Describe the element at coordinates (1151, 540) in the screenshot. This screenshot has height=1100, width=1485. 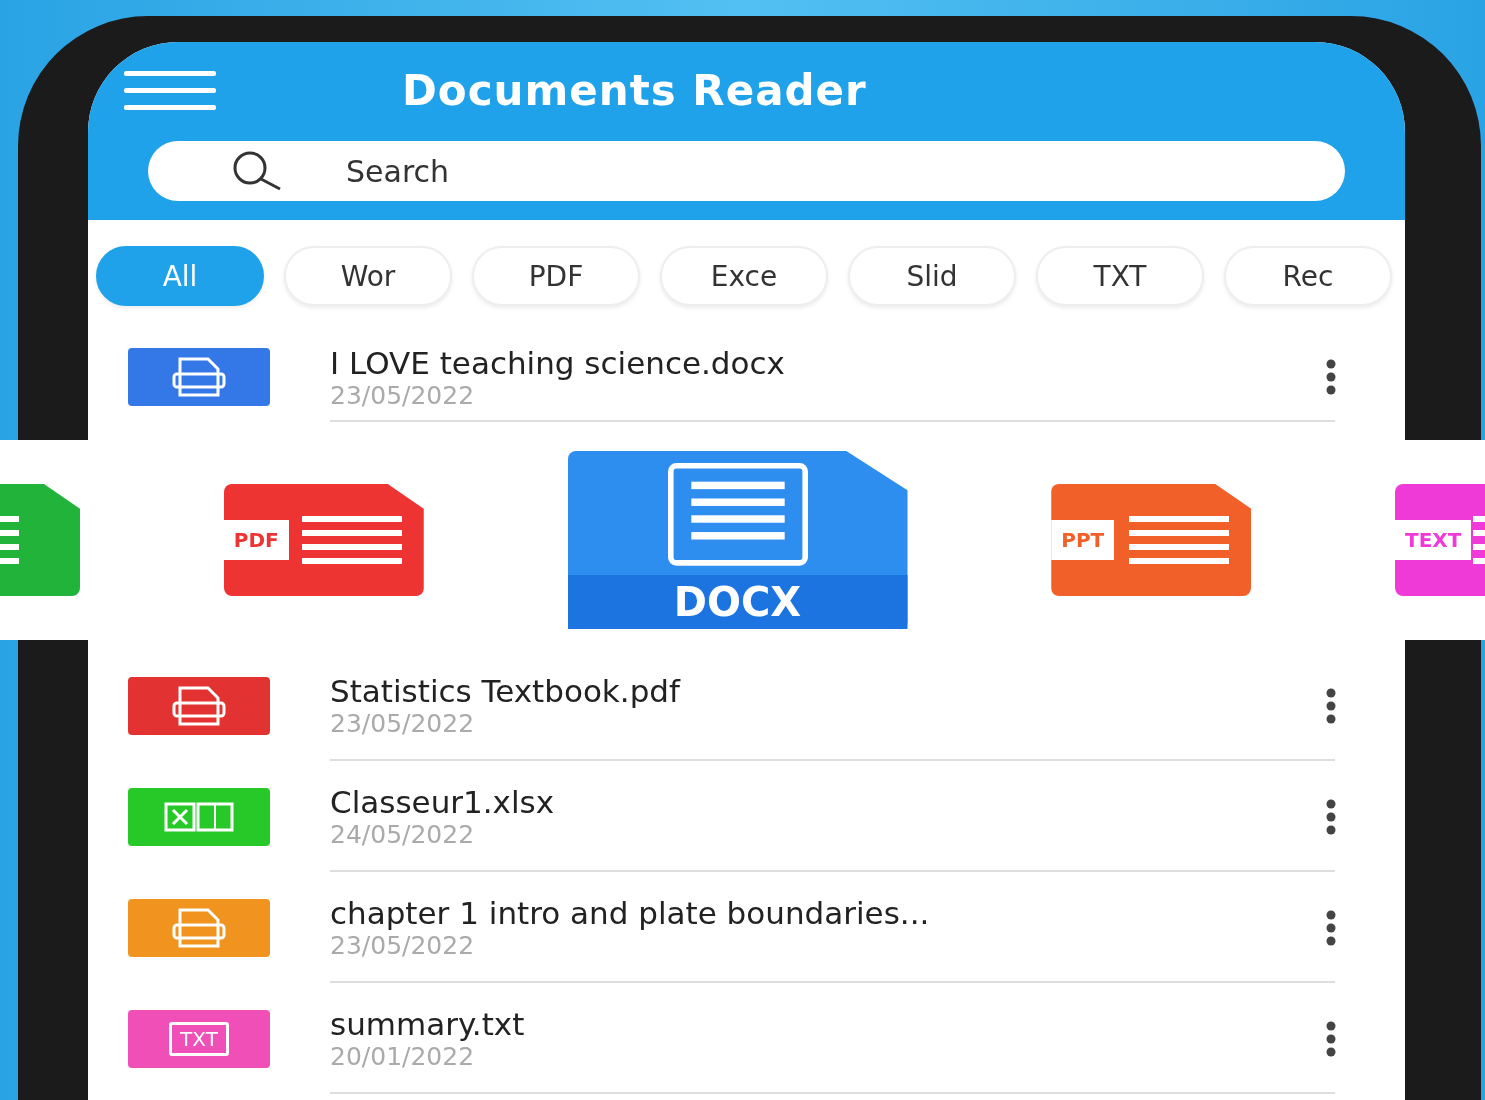
I see `file-type-icon: PPT` at that location.